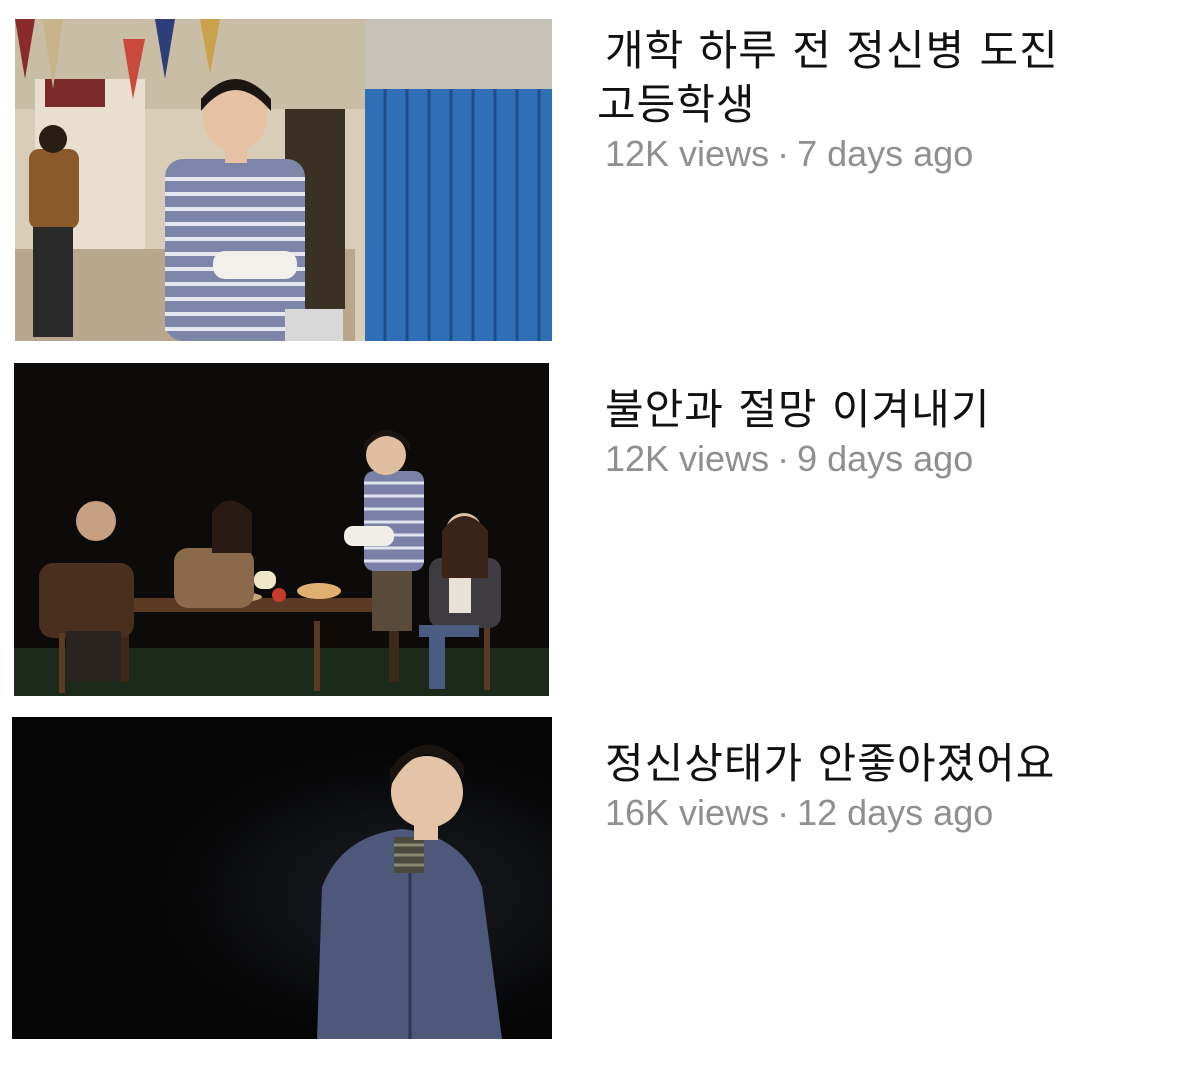 The width and height of the screenshot is (1179, 1076). I want to click on stage-spotlight-performer-image, so click(282, 878).